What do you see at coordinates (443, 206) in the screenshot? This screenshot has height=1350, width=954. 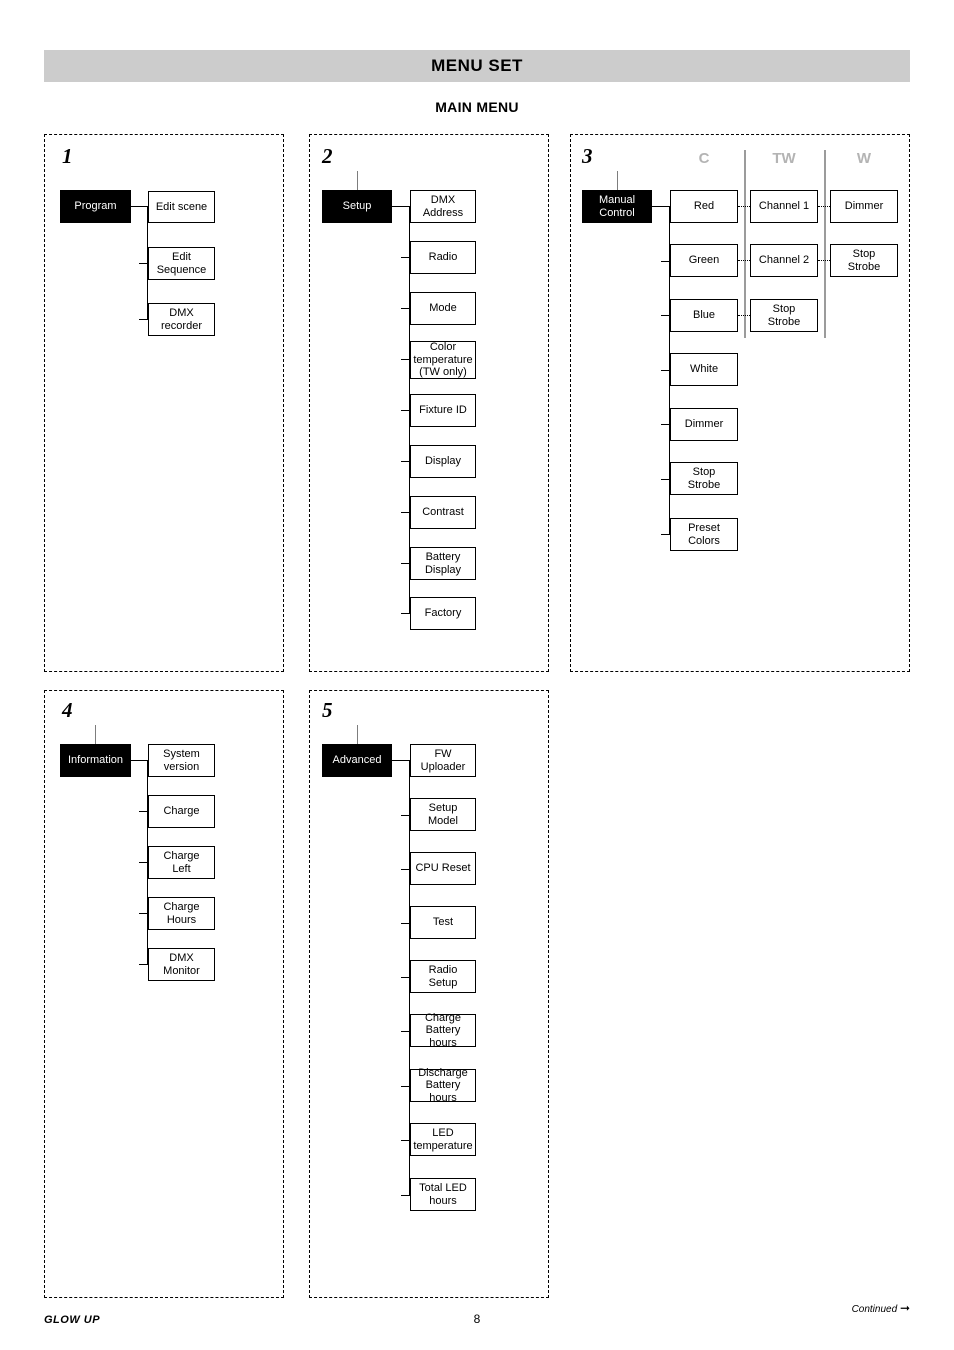 I see `menu-item-dmx-address: DMX Address` at bounding box center [443, 206].